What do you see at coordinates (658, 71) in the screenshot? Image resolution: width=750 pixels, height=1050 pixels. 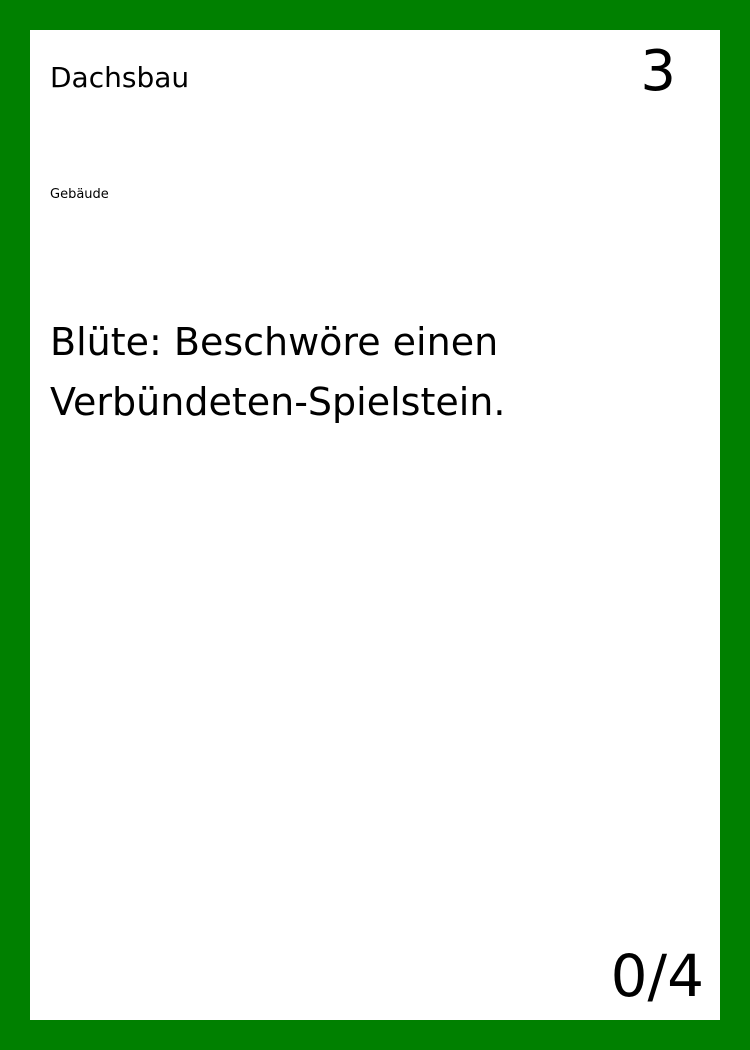 I see `card-cost: 3` at bounding box center [658, 71].